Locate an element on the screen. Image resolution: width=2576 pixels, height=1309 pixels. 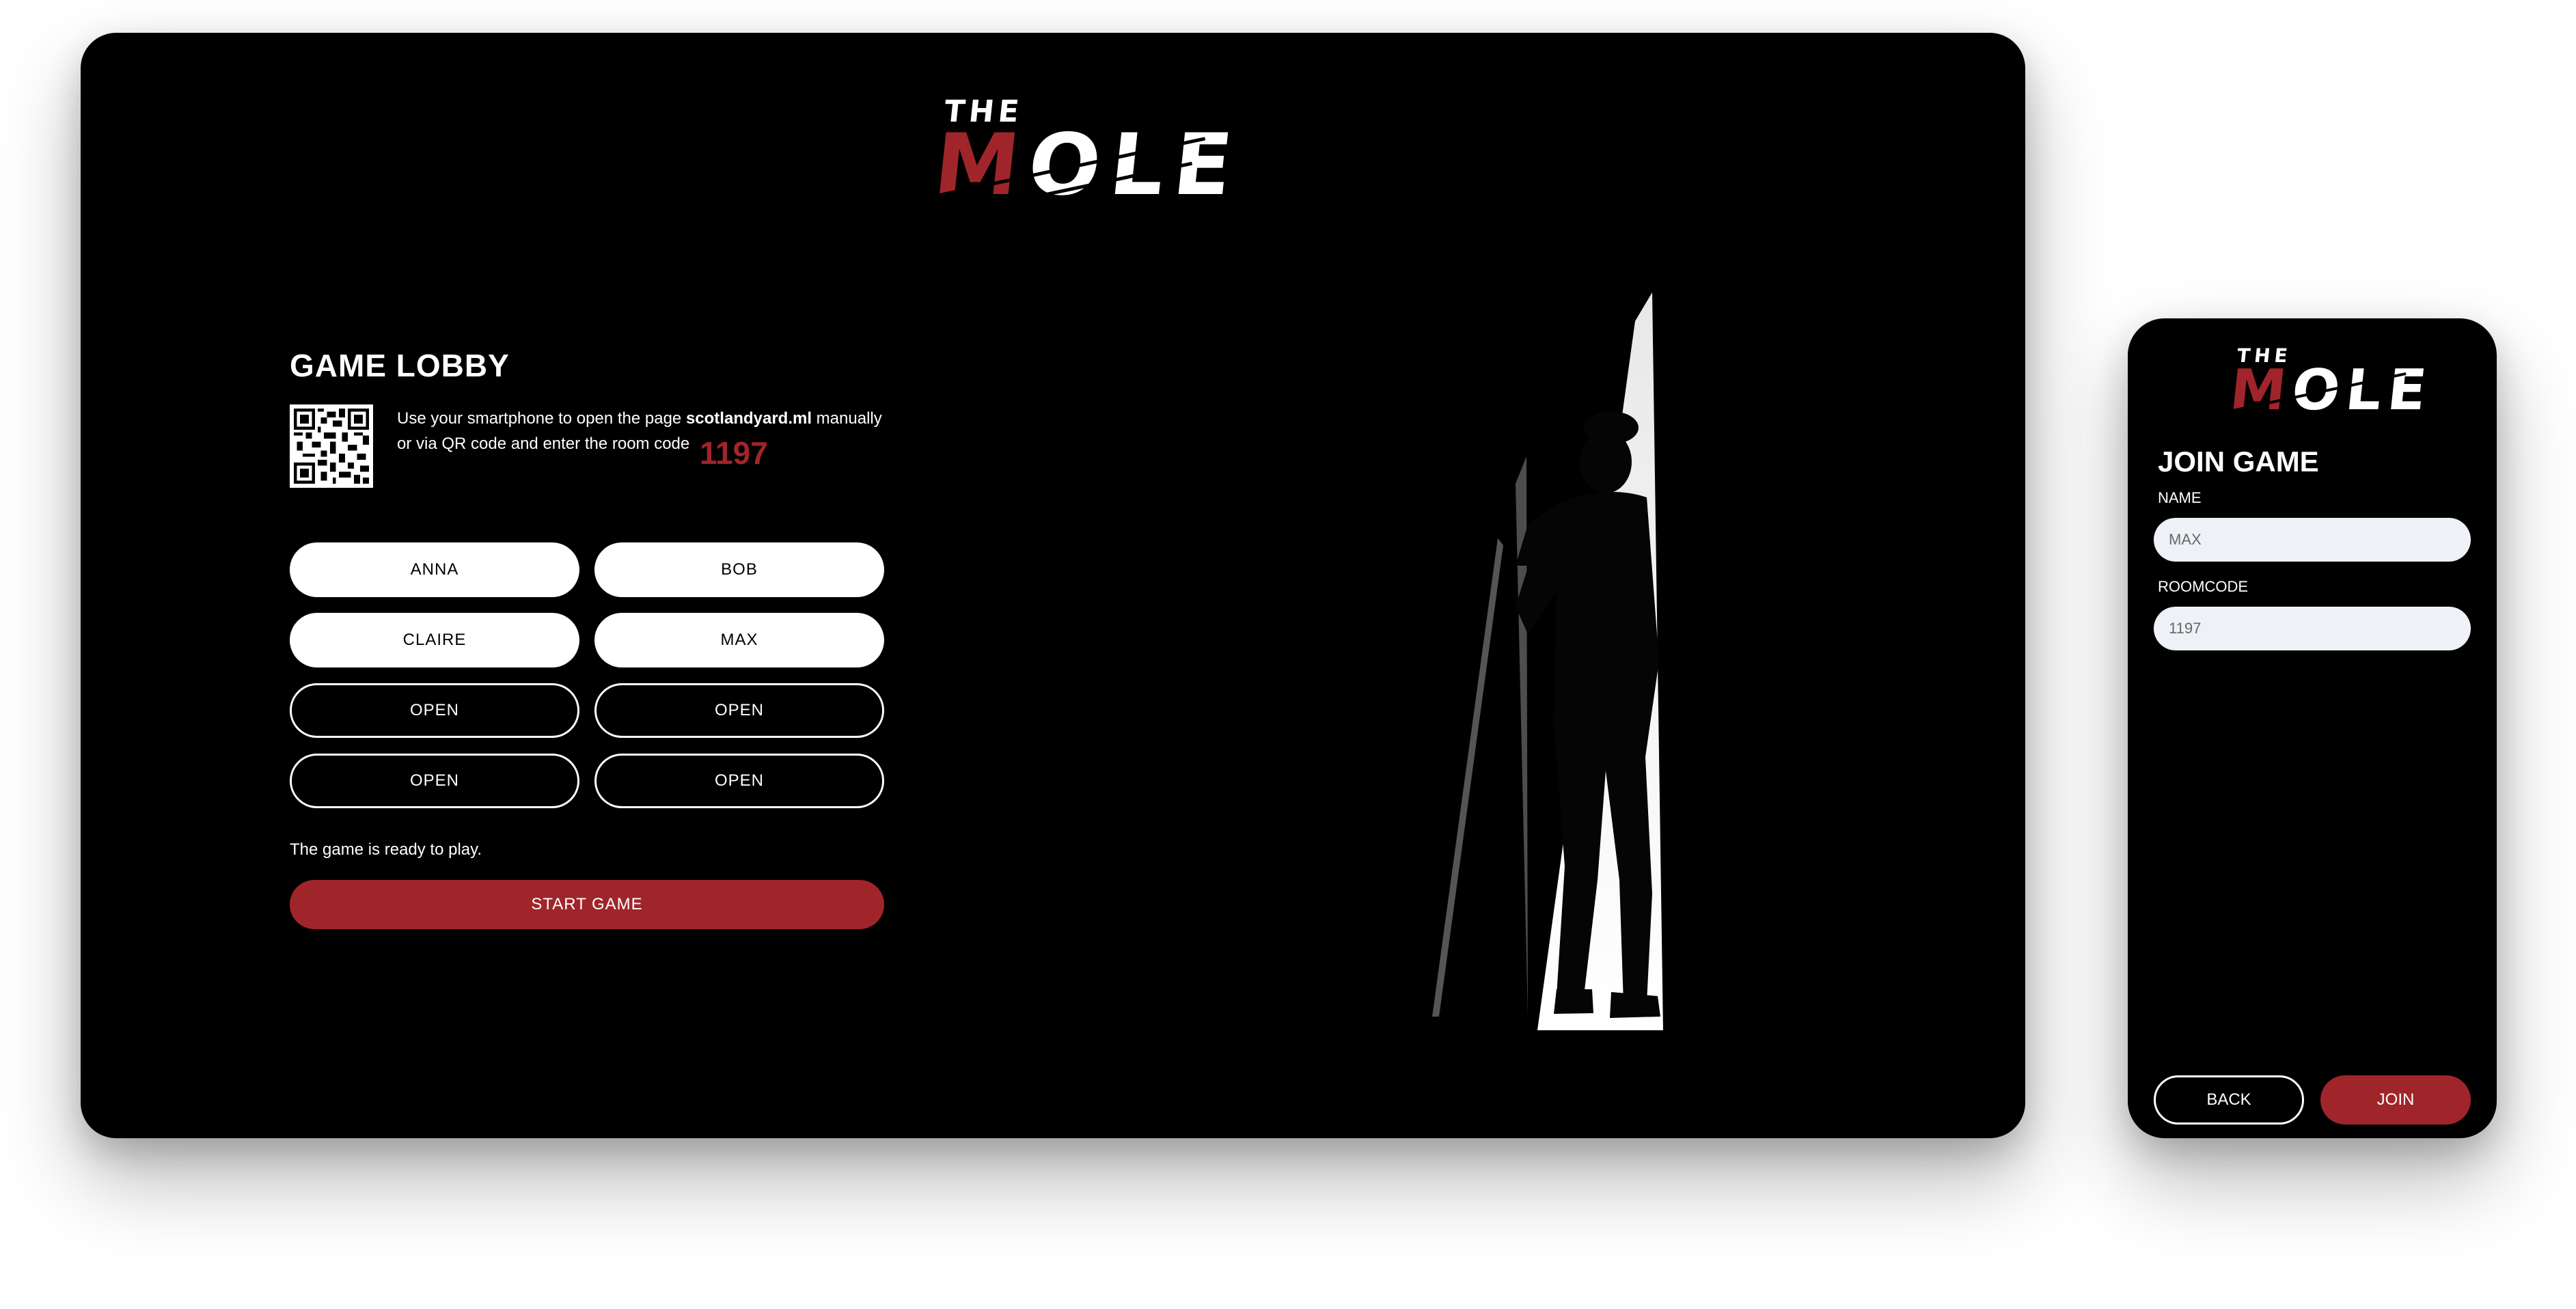
player-slot: CLAIRE is located at coordinates (434, 640).